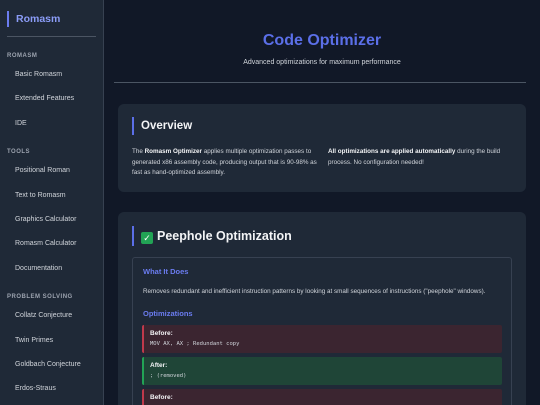 Image resolution: width=540 pixels, height=405 pixels. I want to click on header-divider, so click(320, 82).